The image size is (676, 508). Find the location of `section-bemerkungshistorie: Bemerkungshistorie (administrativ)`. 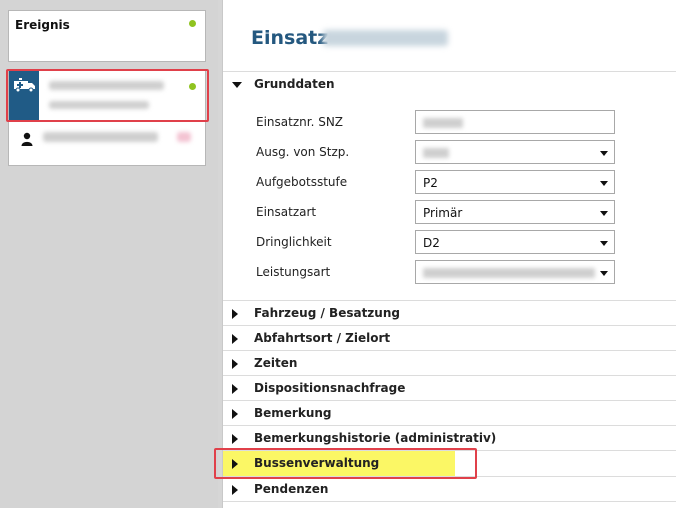

section-bemerkungshistorie: Bemerkungshistorie (administrativ) is located at coordinates (449, 437).